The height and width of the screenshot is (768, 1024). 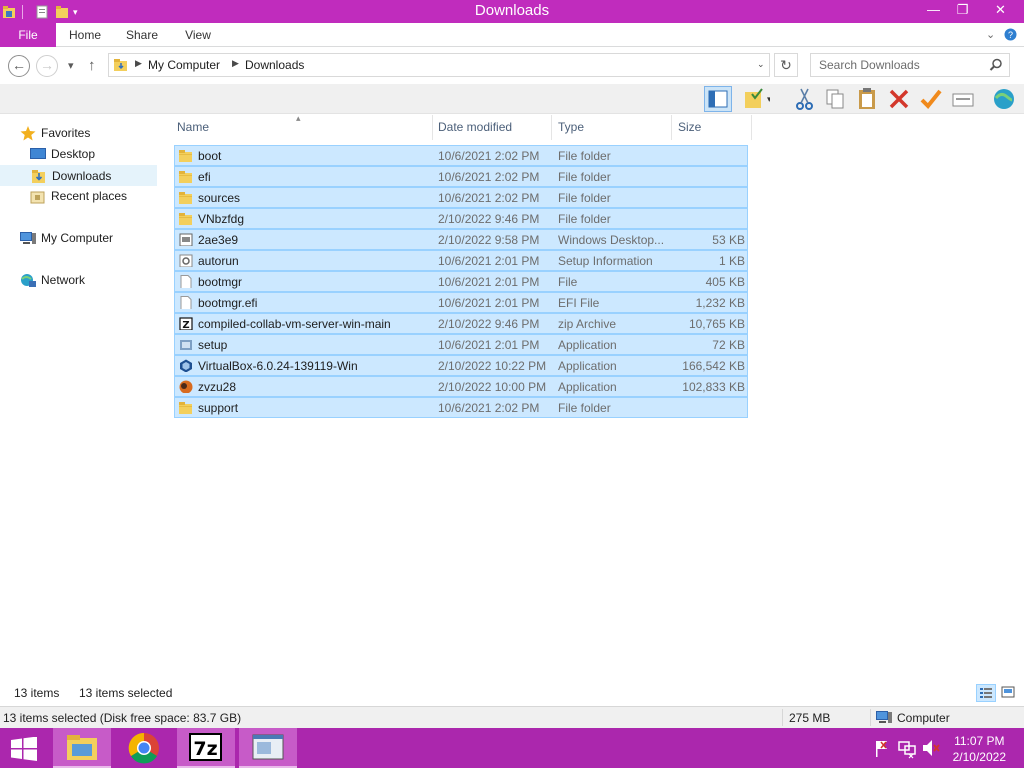 What do you see at coordinates (144, 748) in the screenshot?
I see `chrome-icon` at bounding box center [144, 748].